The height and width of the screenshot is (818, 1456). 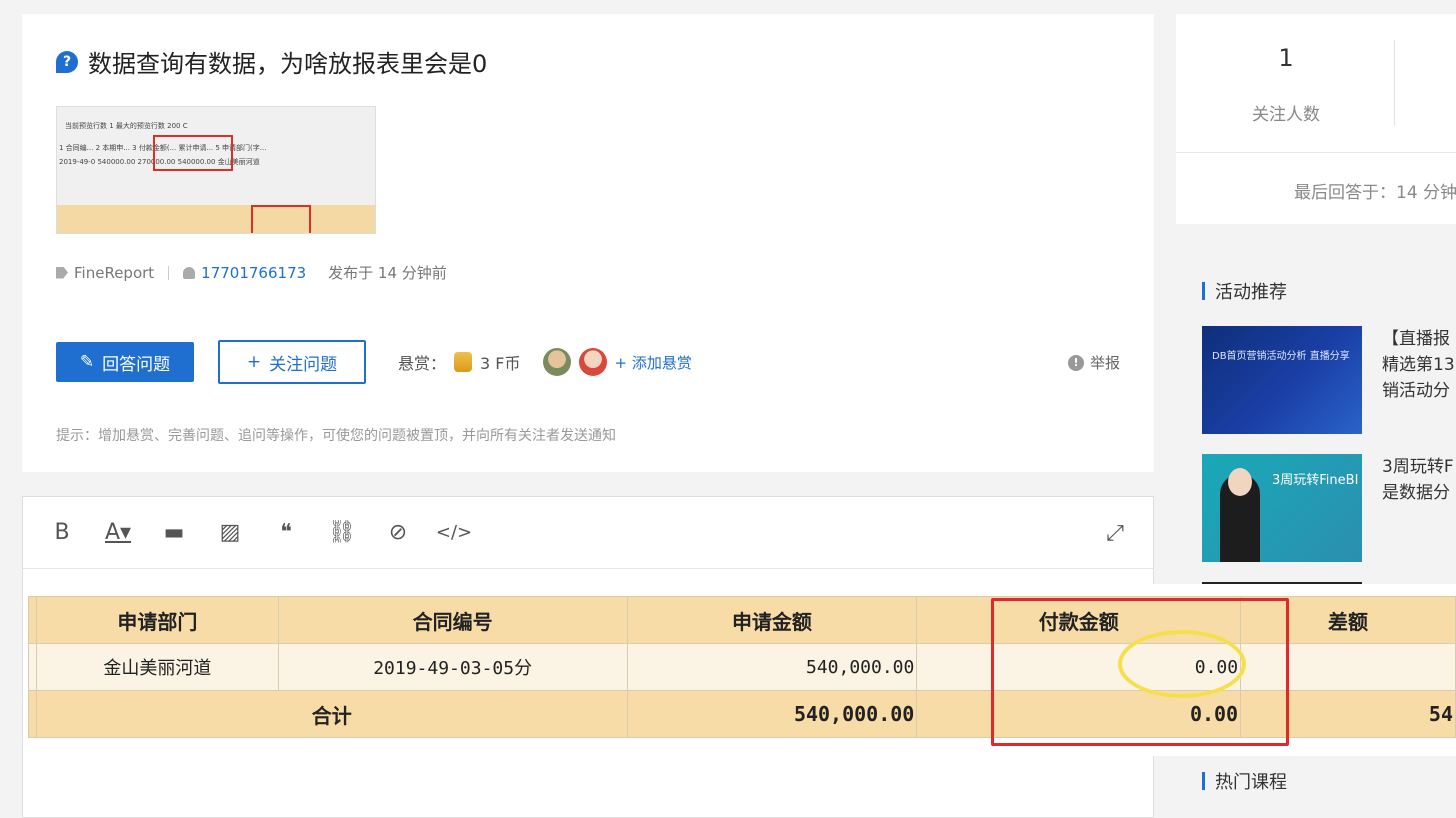 I want to click on question-title: 数据查询有数据，为啥放报表里会是0, so click(x=288, y=64).